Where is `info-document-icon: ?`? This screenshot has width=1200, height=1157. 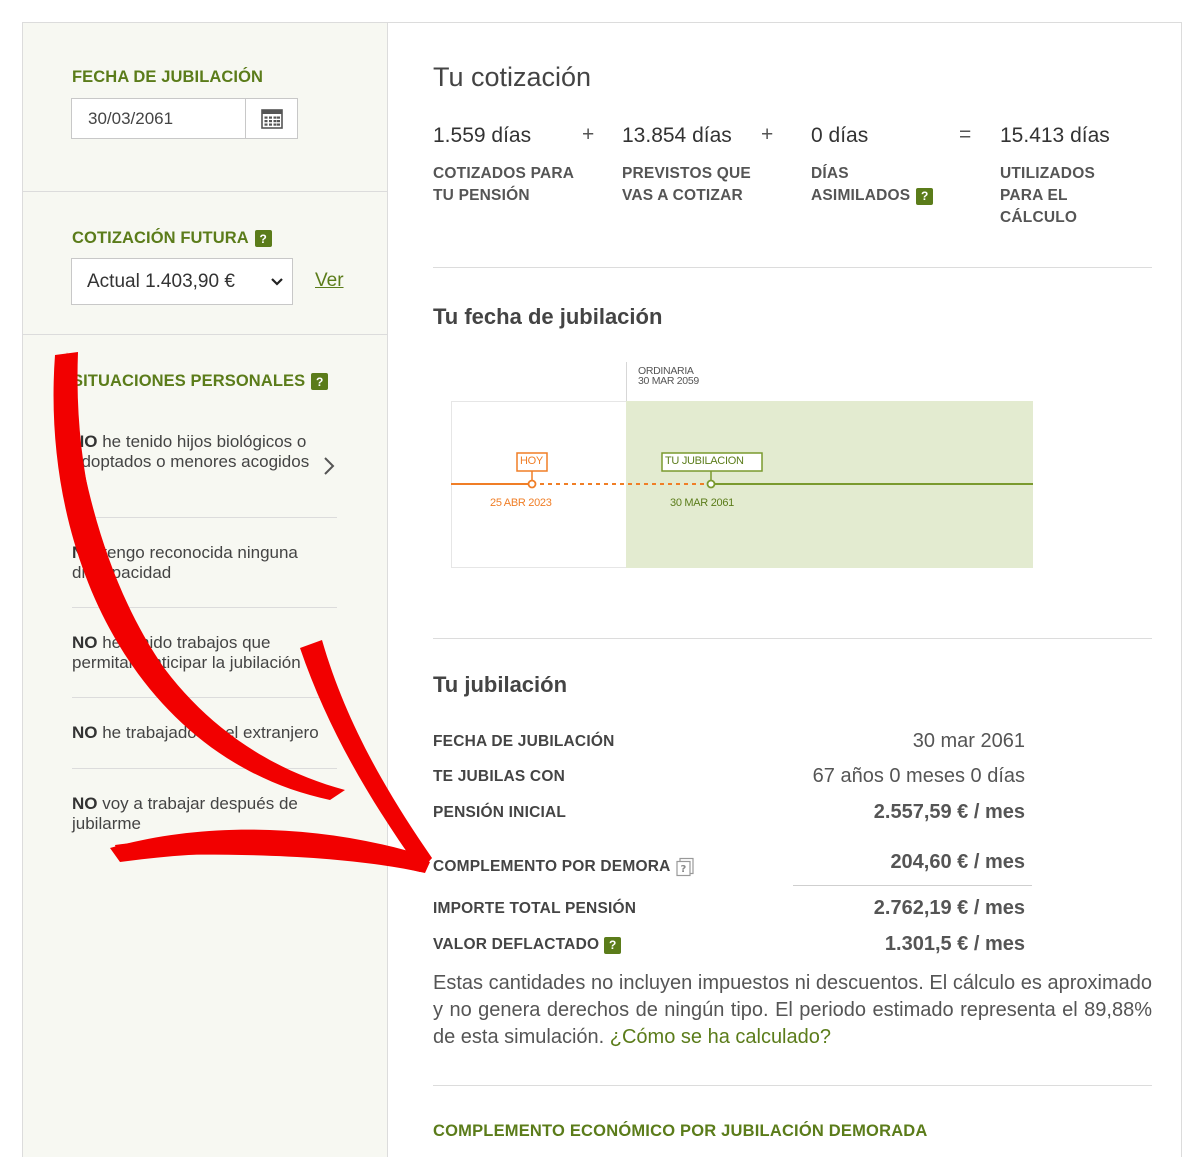 info-document-icon: ? is located at coordinates (685, 867).